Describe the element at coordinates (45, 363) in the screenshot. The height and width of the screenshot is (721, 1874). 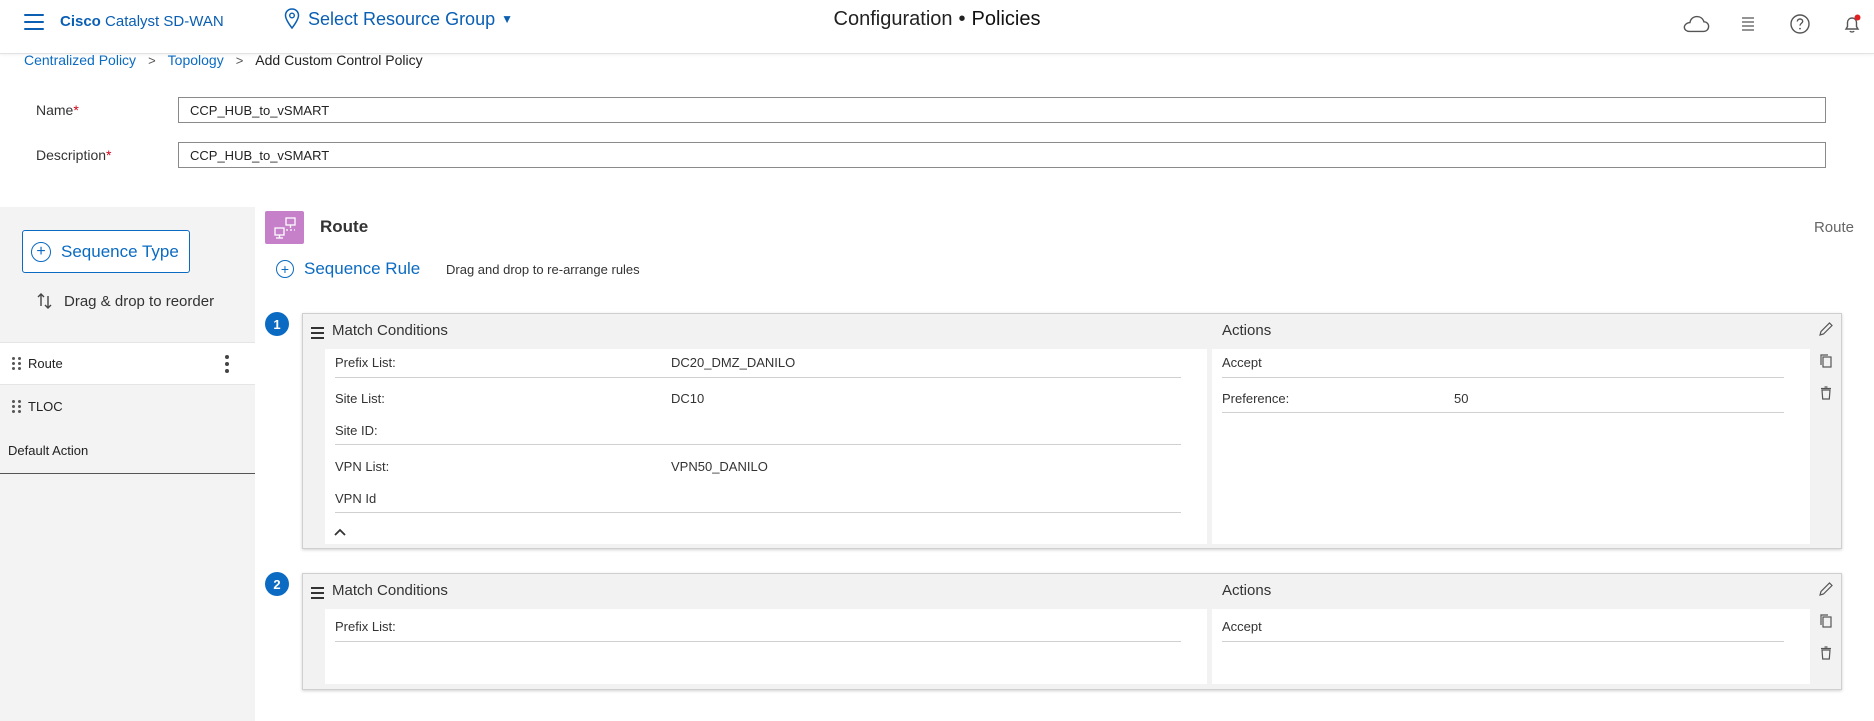
I see `sequence-item-label: Route` at that location.